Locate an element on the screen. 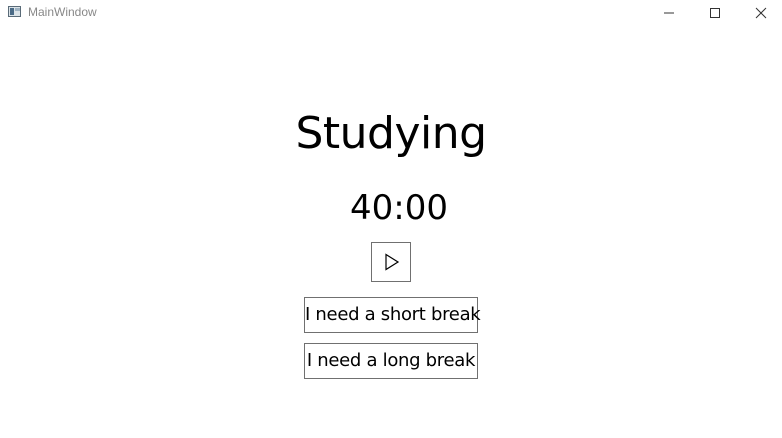  minimize-icon is located at coordinates (669, 13).